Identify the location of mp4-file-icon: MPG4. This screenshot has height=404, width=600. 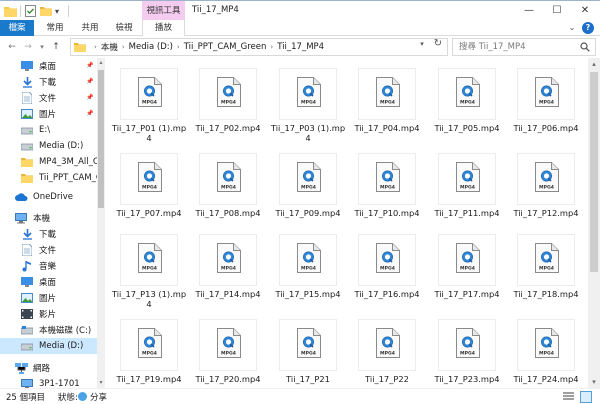
(308, 179).